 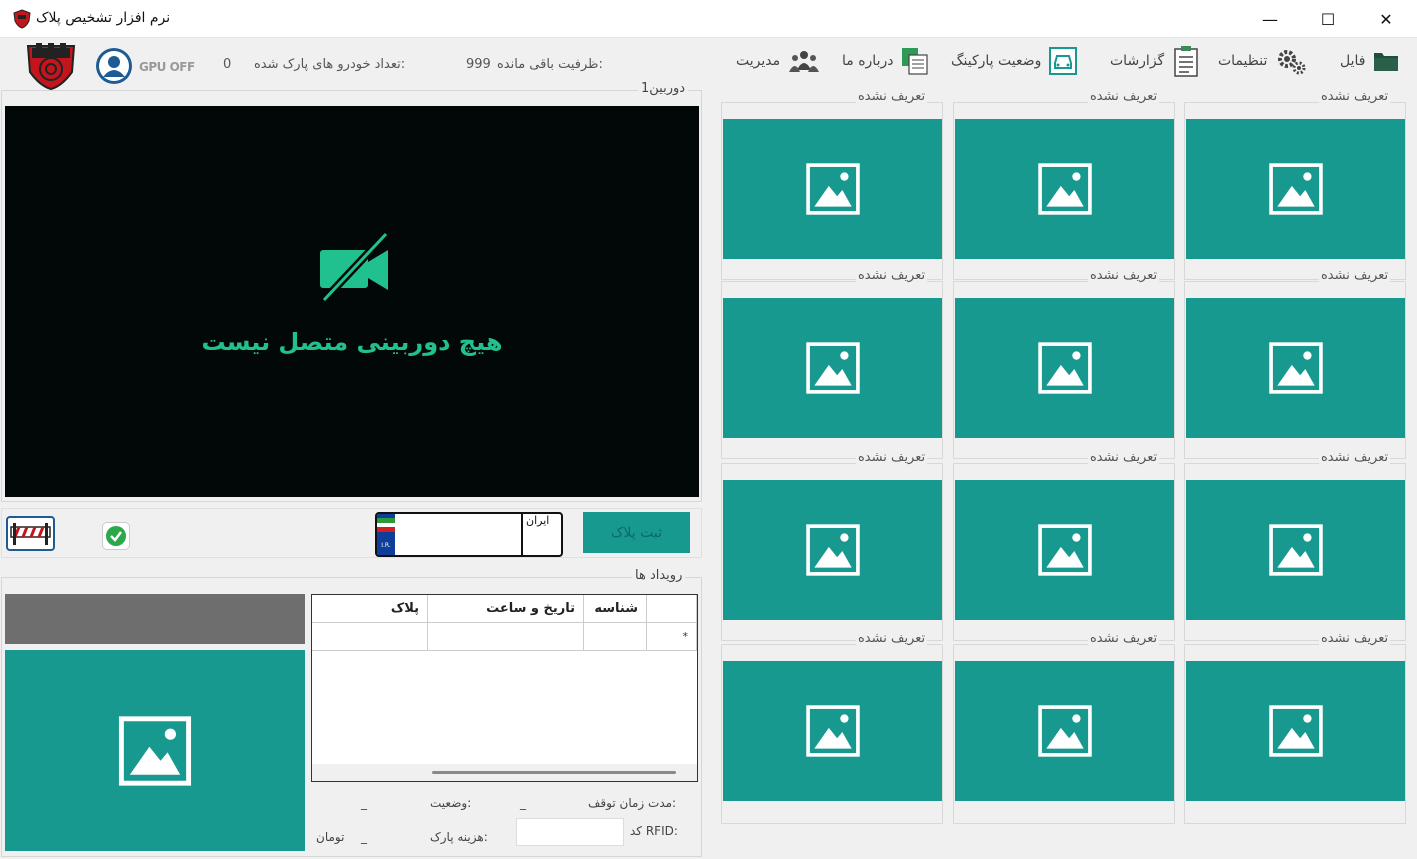 I want to click on menu-settings: تنظیمات, so click(x=1262, y=61).